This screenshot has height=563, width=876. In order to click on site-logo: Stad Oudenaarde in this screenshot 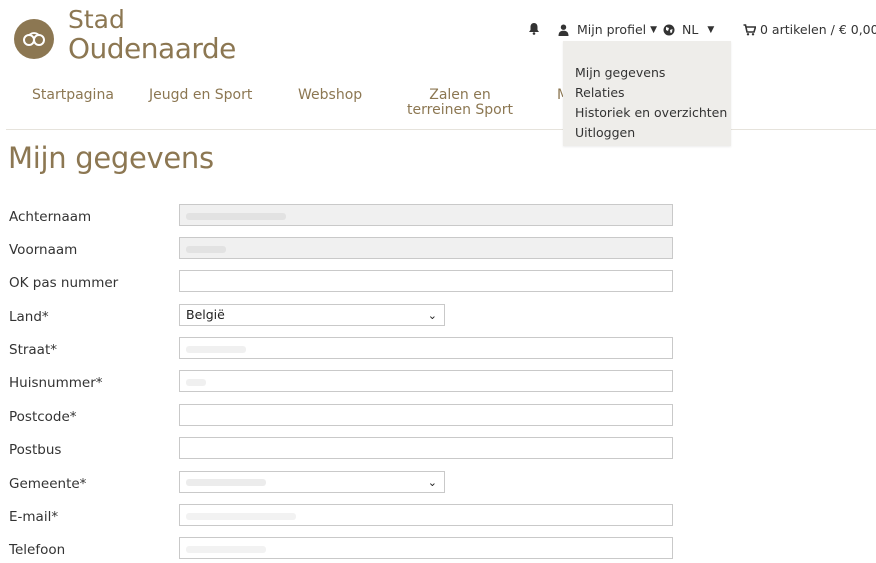, I will do `click(135, 37)`.